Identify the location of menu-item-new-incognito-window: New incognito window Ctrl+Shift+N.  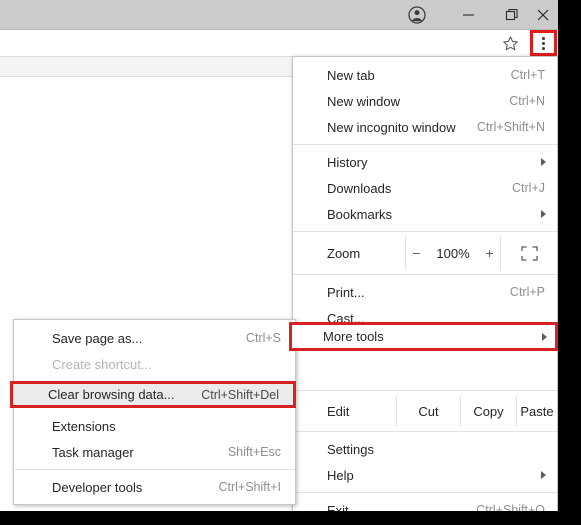
(425, 127).